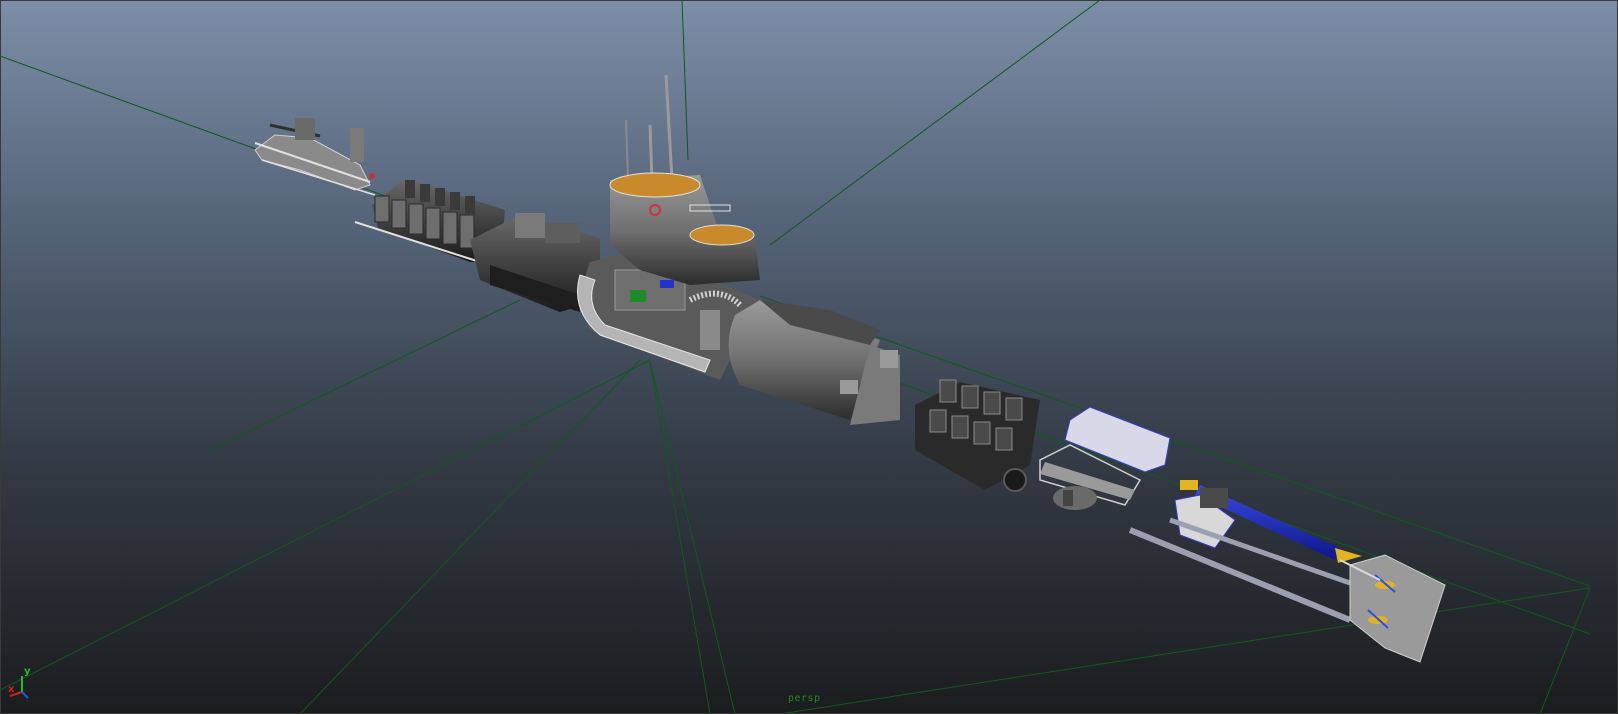 Image resolution: width=1618 pixels, height=714 pixels. I want to click on electric-motors, so click(1105, 458).